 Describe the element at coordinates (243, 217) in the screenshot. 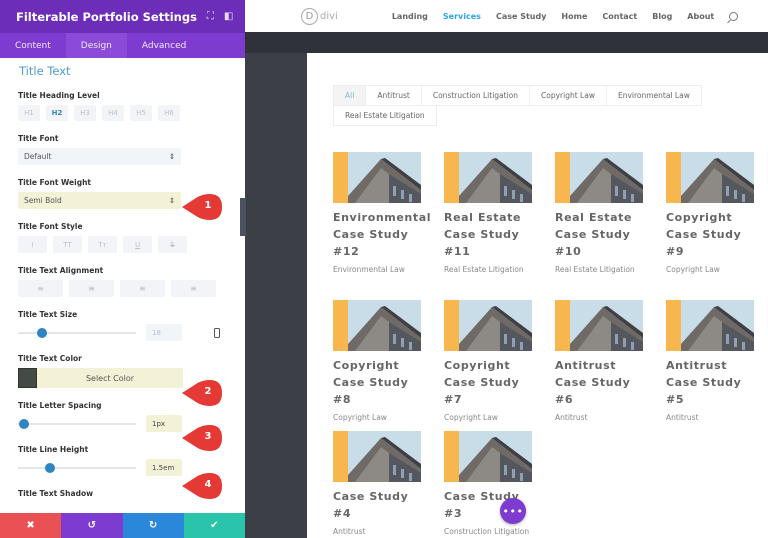

I see `panel-resize-handle` at that location.